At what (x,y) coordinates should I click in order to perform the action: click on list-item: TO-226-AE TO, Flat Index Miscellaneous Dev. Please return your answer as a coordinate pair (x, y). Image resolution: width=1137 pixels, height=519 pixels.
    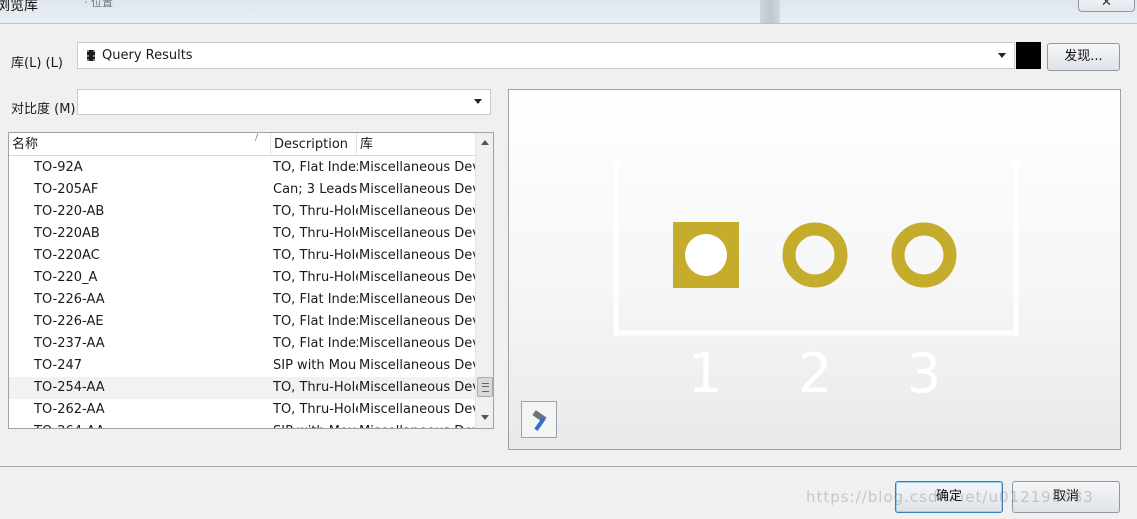
    Looking at the image, I should click on (242, 322).